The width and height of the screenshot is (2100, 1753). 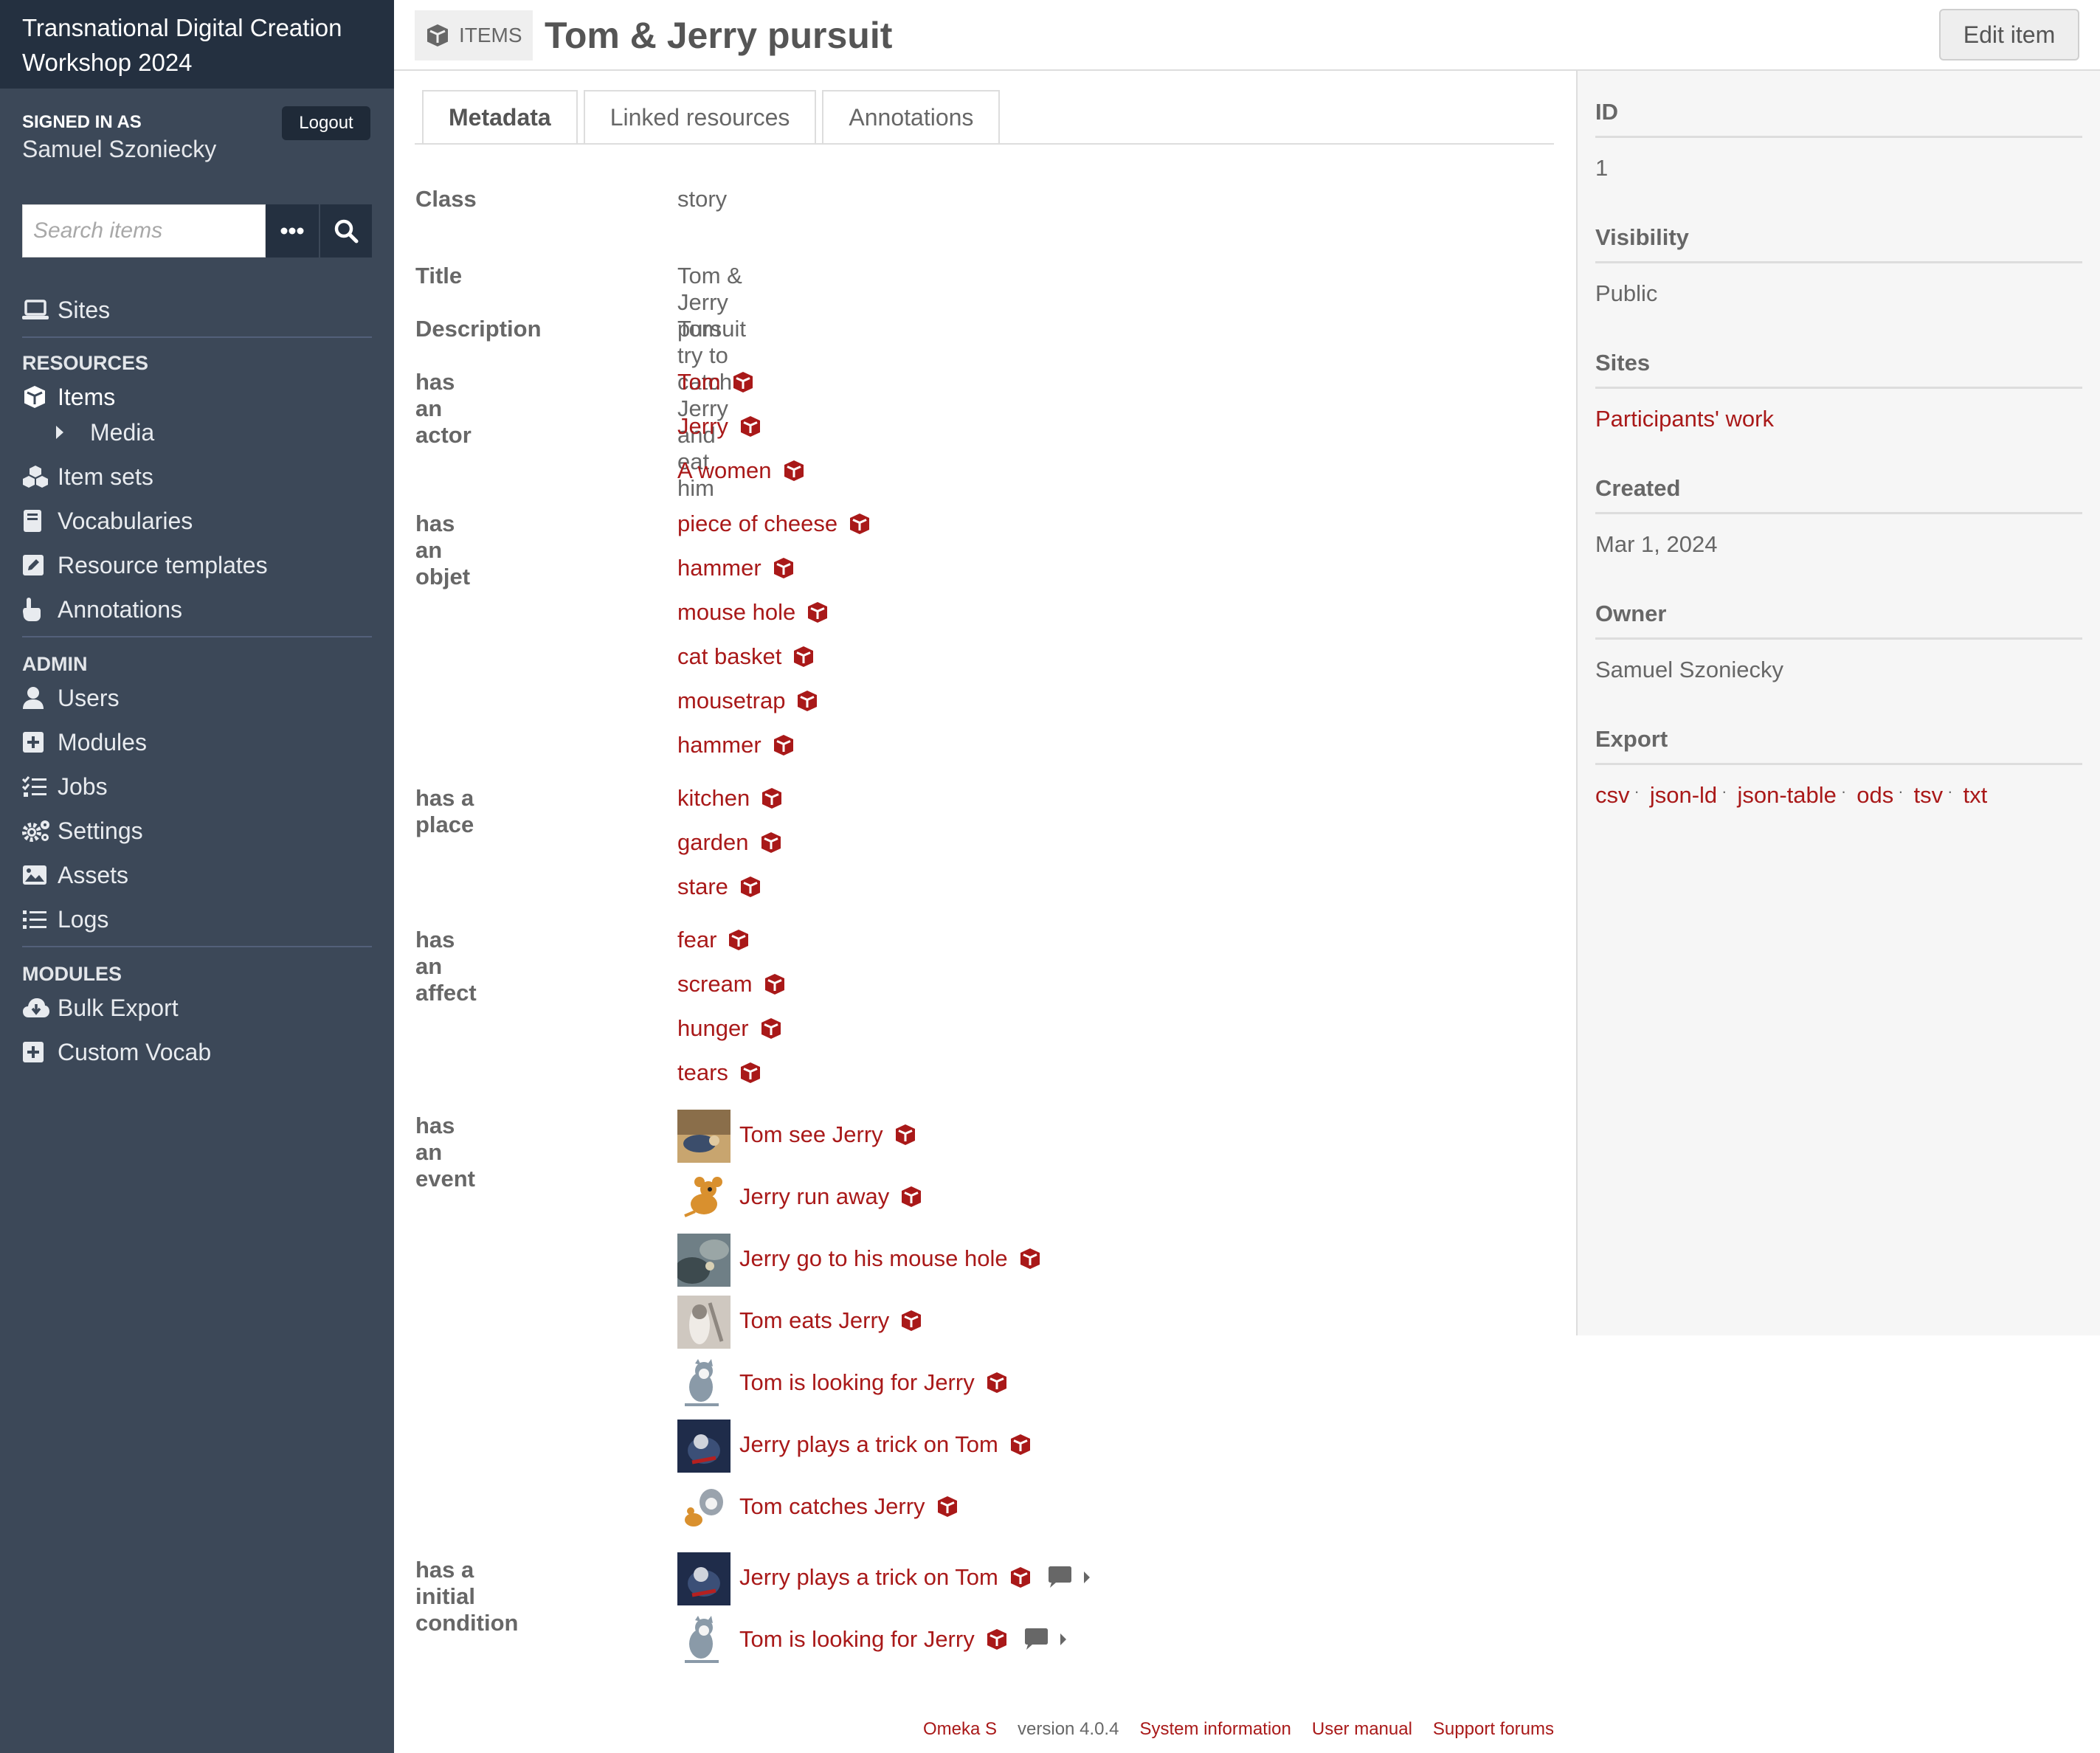 I want to click on resource-link-event: Jerry plays a trick on Tom, so click(x=885, y=1444).